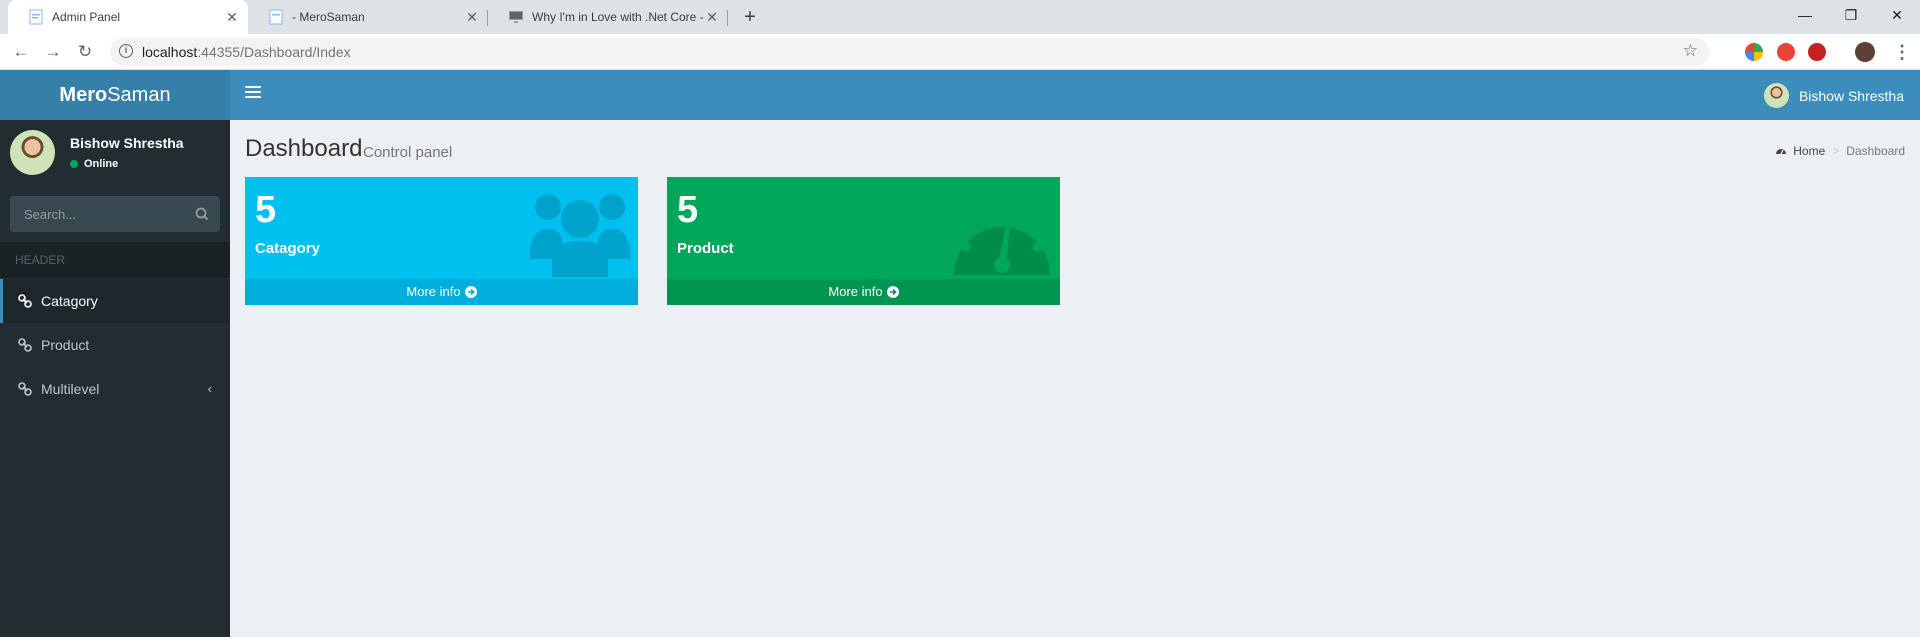 The image size is (1920, 637). Describe the element at coordinates (74, 164) in the screenshot. I see `online-dot-icon` at that location.